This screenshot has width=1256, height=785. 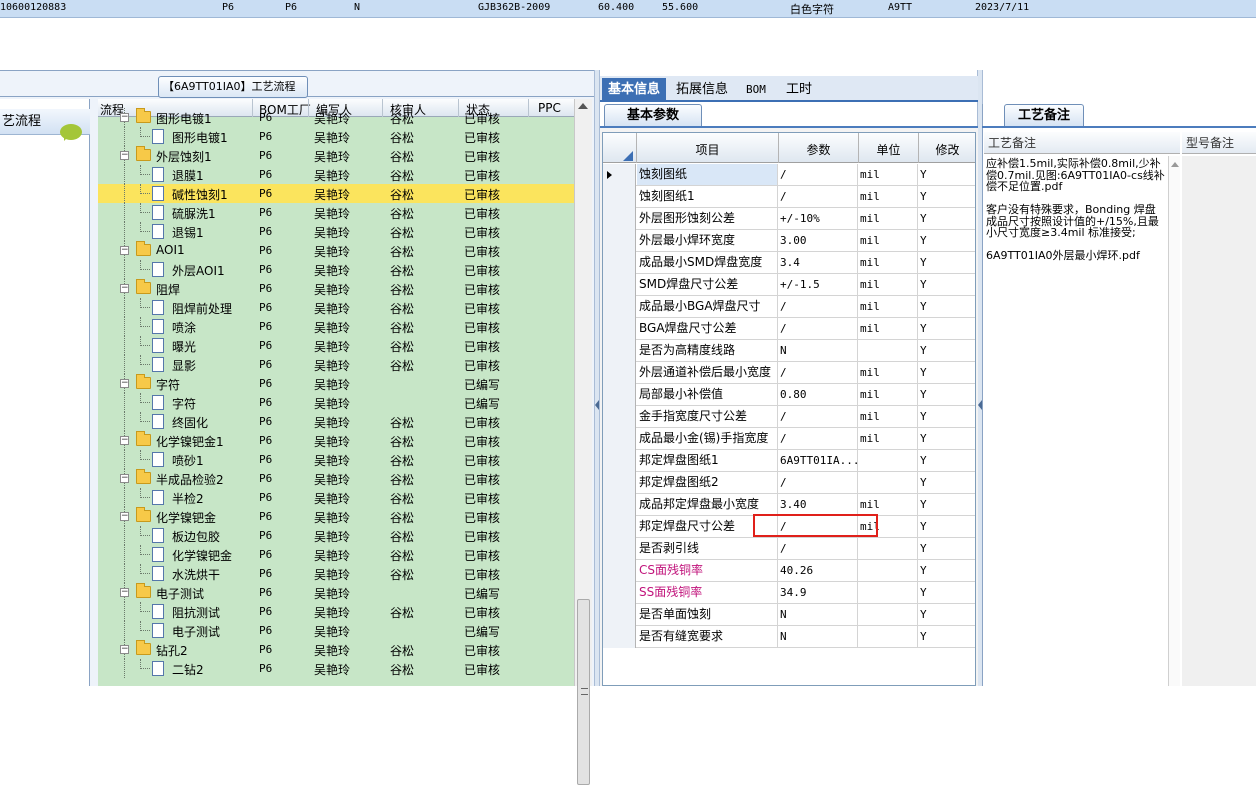 What do you see at coordinates (888, 149) in the screenshot?
I see `grid-header-unit: 单位` at bounding box center [888, 149].